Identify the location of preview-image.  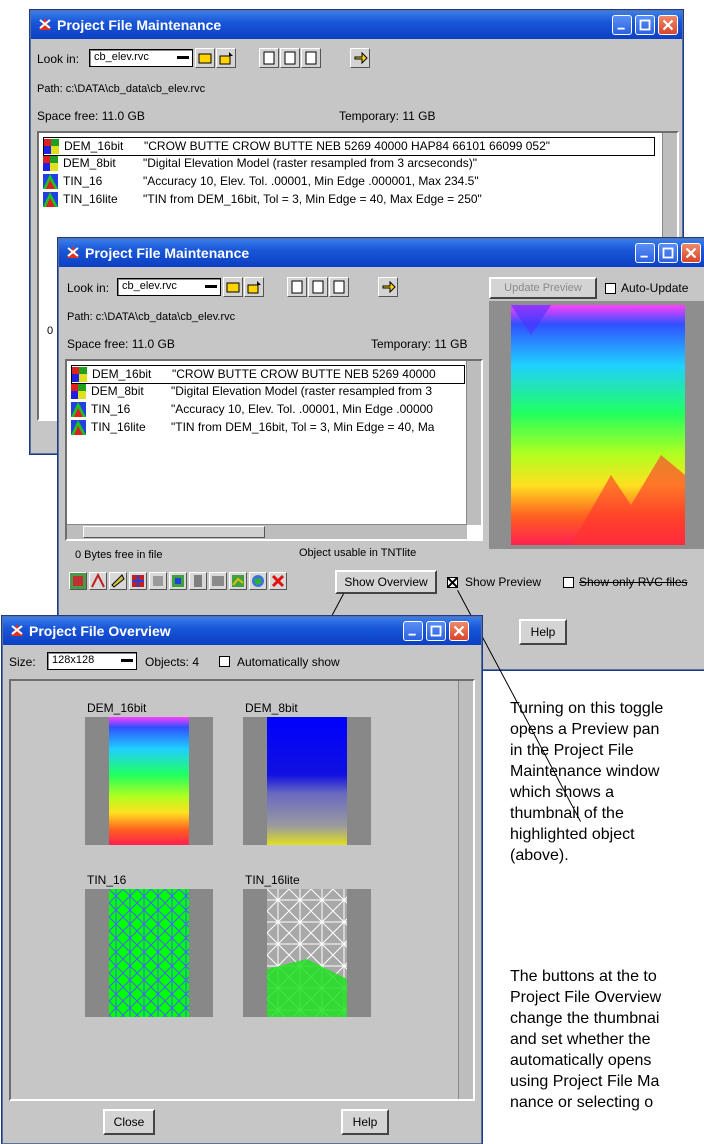
(598, 425).